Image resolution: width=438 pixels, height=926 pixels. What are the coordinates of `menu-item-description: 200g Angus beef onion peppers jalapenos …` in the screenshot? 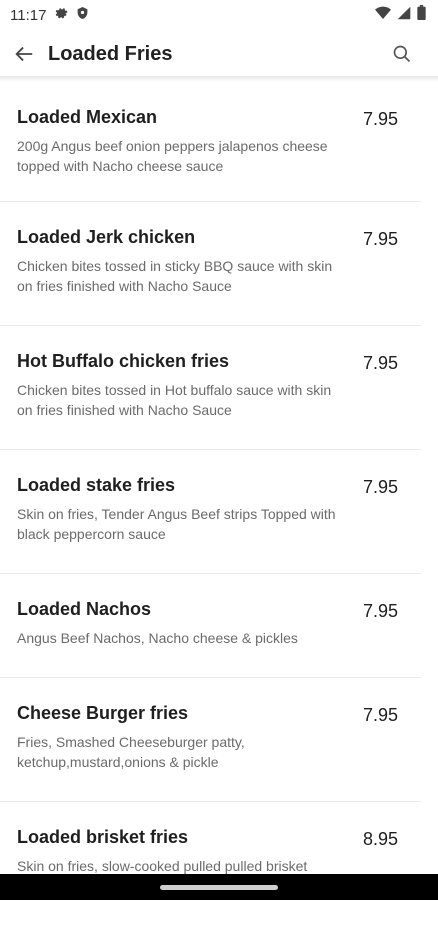 It's located at (172, 156).